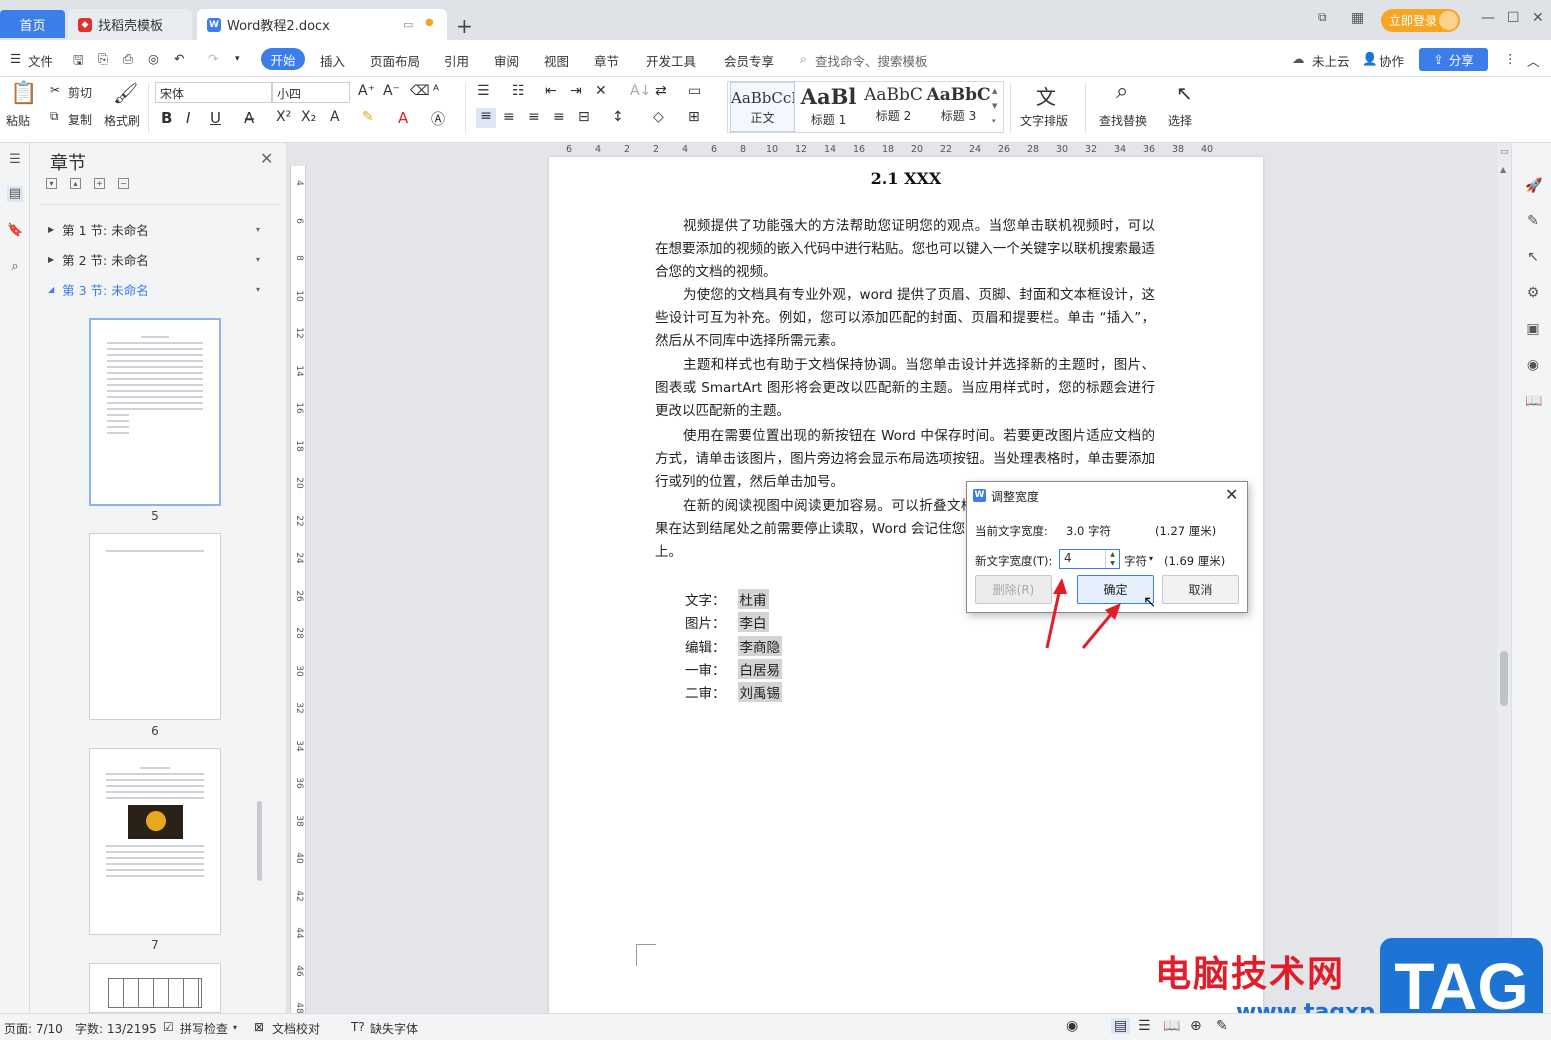 Image resolution: width=1551 pixels, height=1040 pixels. What do you see at coordinates (456, 60) in the screenshot?
I see `menu-references: 引用` at bounding box center [456, 60].